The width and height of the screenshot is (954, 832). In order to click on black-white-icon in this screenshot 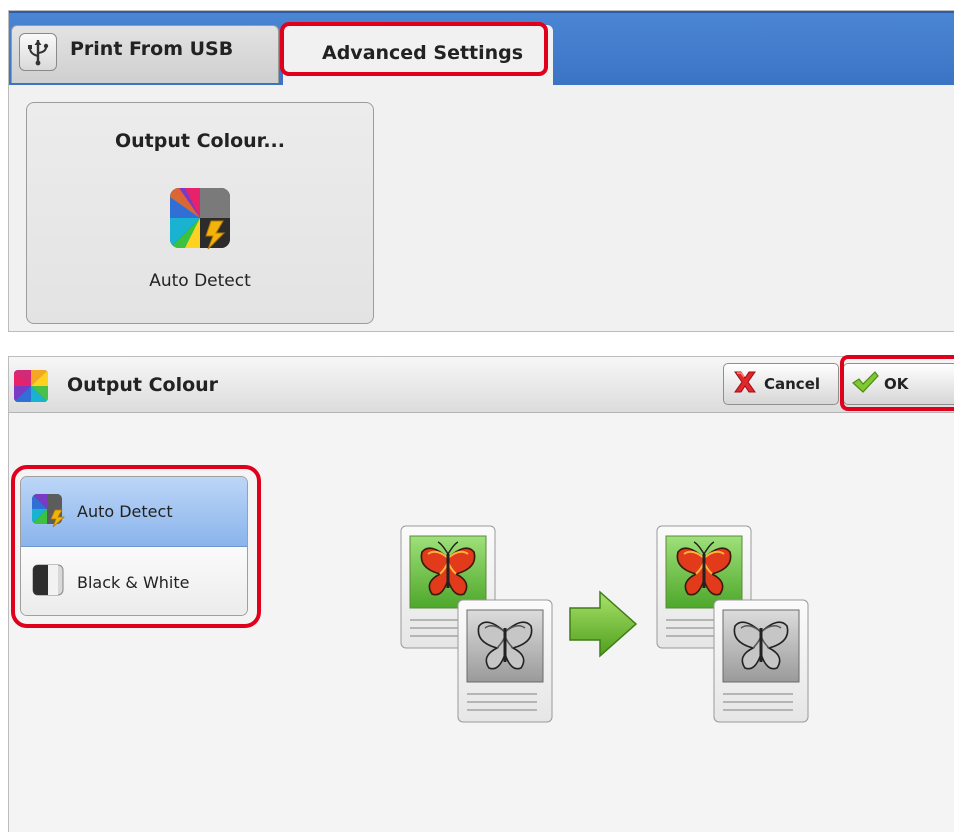, I will do `click(49, 582)`.